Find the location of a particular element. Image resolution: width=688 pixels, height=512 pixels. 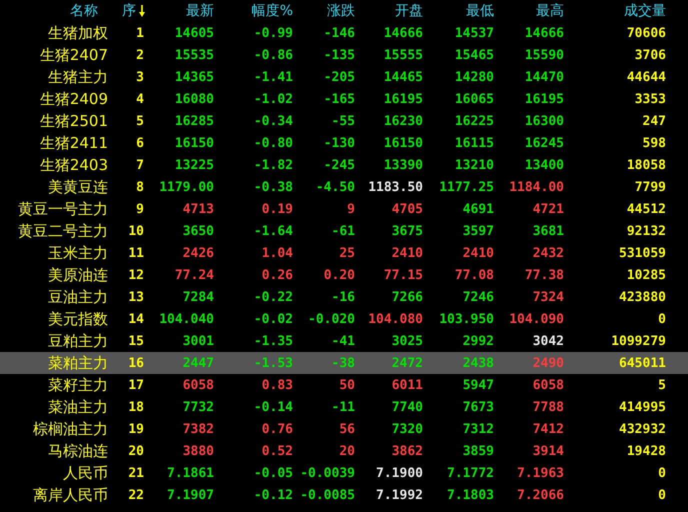

column-header: 最新 is located at coordinates (200, 11).